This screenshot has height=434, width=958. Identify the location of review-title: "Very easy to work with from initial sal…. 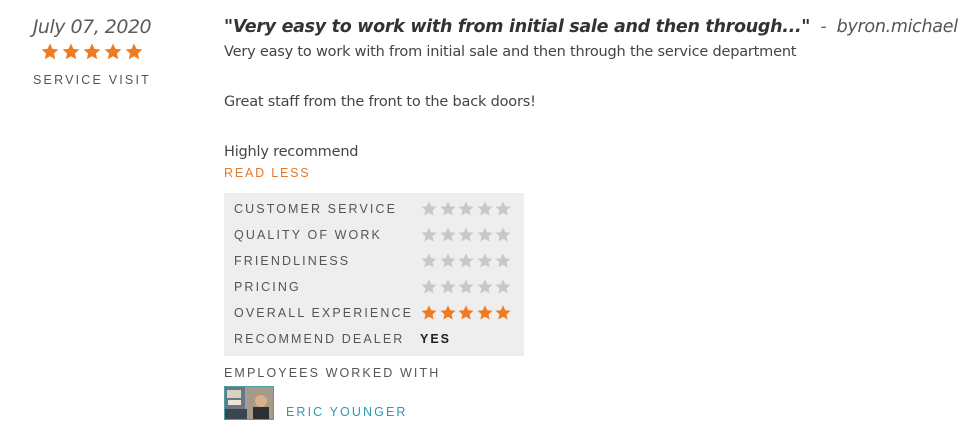
(517, 27).